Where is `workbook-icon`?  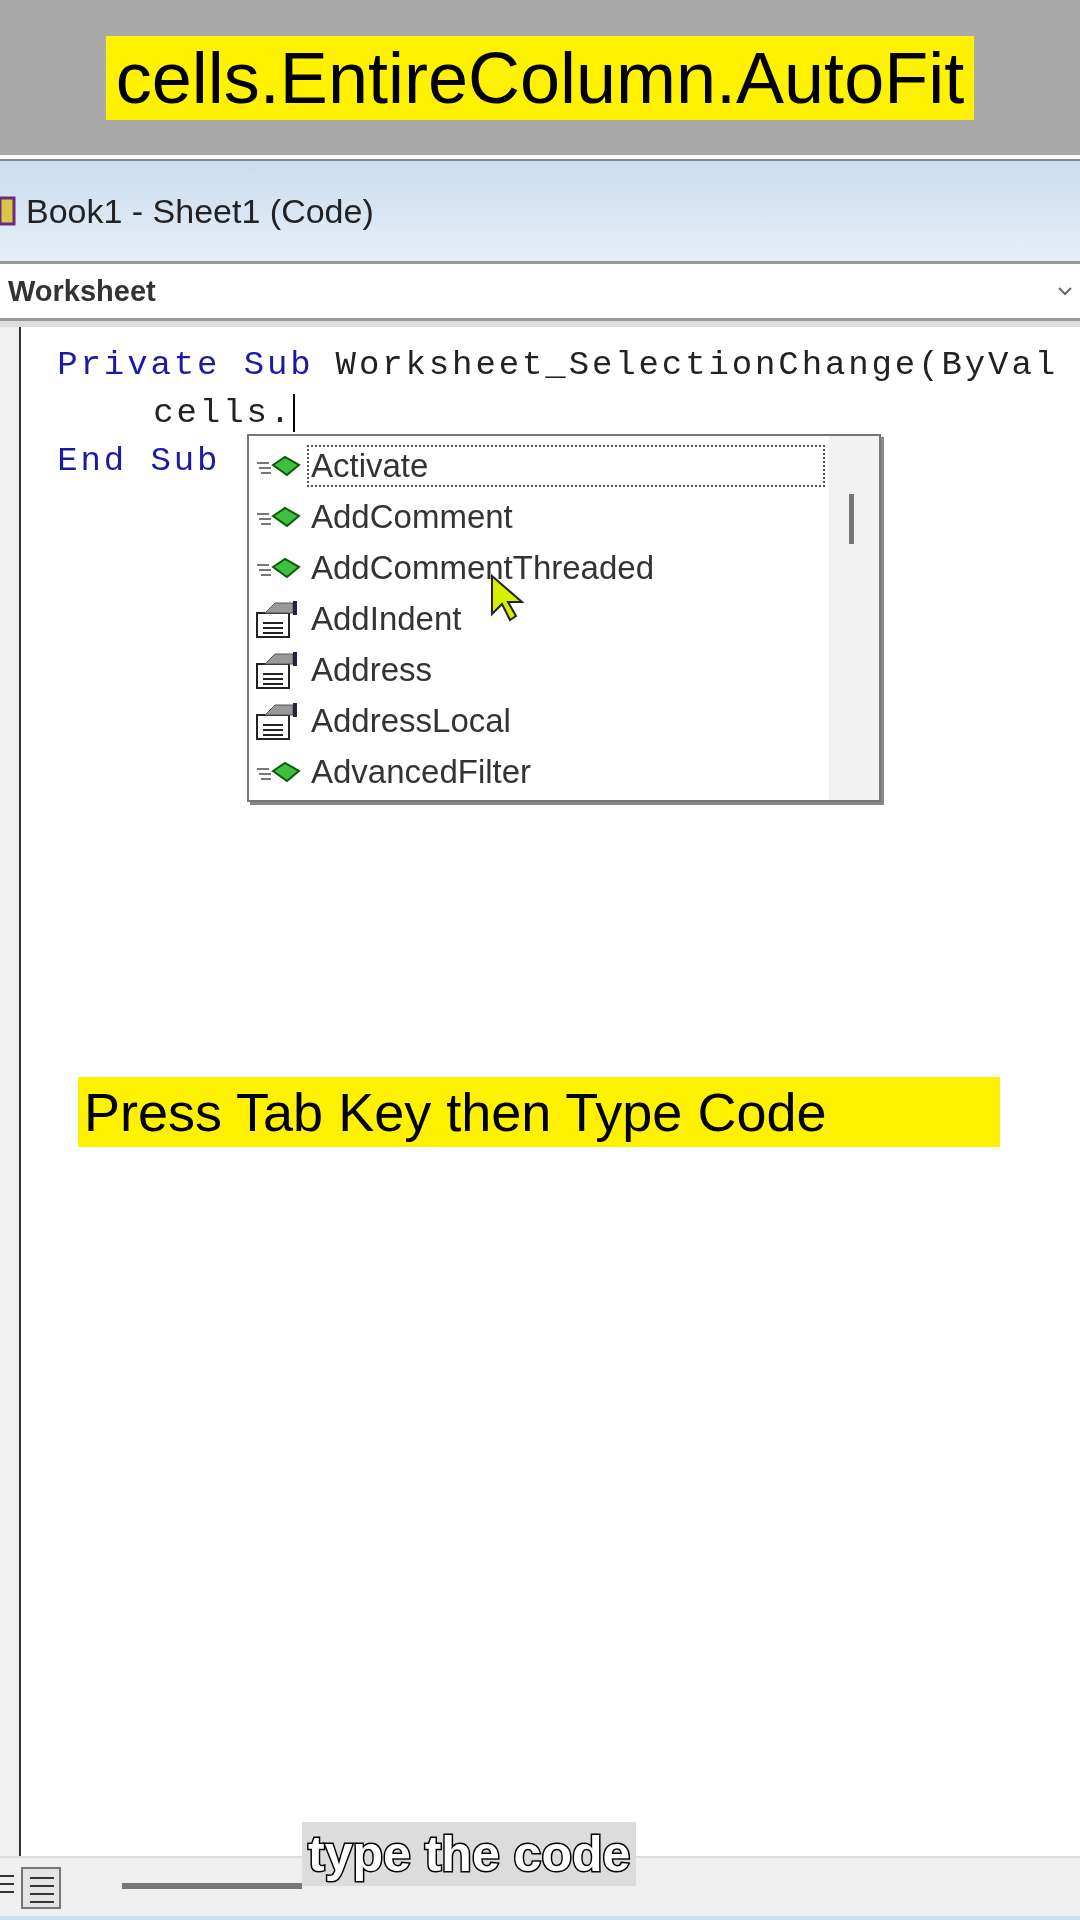
workbook-icon is located at coordinates (9, 211).